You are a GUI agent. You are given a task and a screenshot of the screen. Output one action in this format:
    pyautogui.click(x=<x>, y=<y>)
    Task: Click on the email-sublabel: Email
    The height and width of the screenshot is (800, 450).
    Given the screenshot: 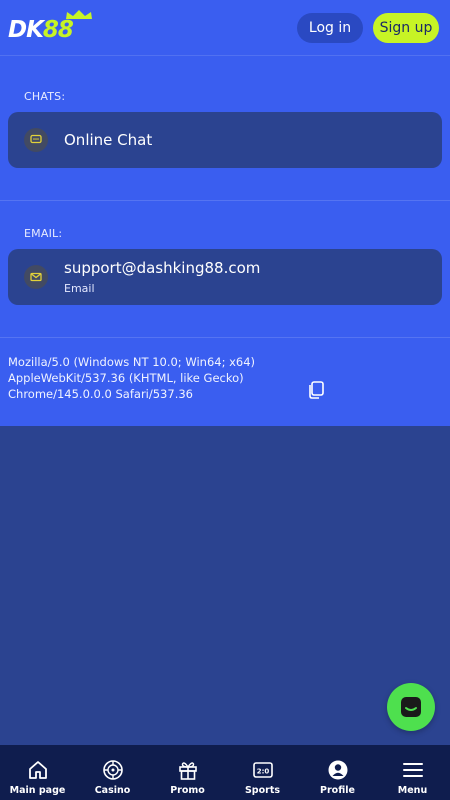 What is the action you would take?
    pyautogui.click(x=79, y=288)
    